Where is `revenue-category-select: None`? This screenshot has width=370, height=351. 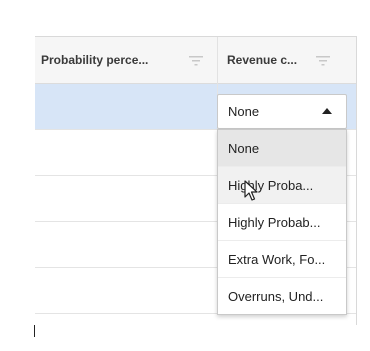 revenue-category-select: None is located at coordinates (282, 111).